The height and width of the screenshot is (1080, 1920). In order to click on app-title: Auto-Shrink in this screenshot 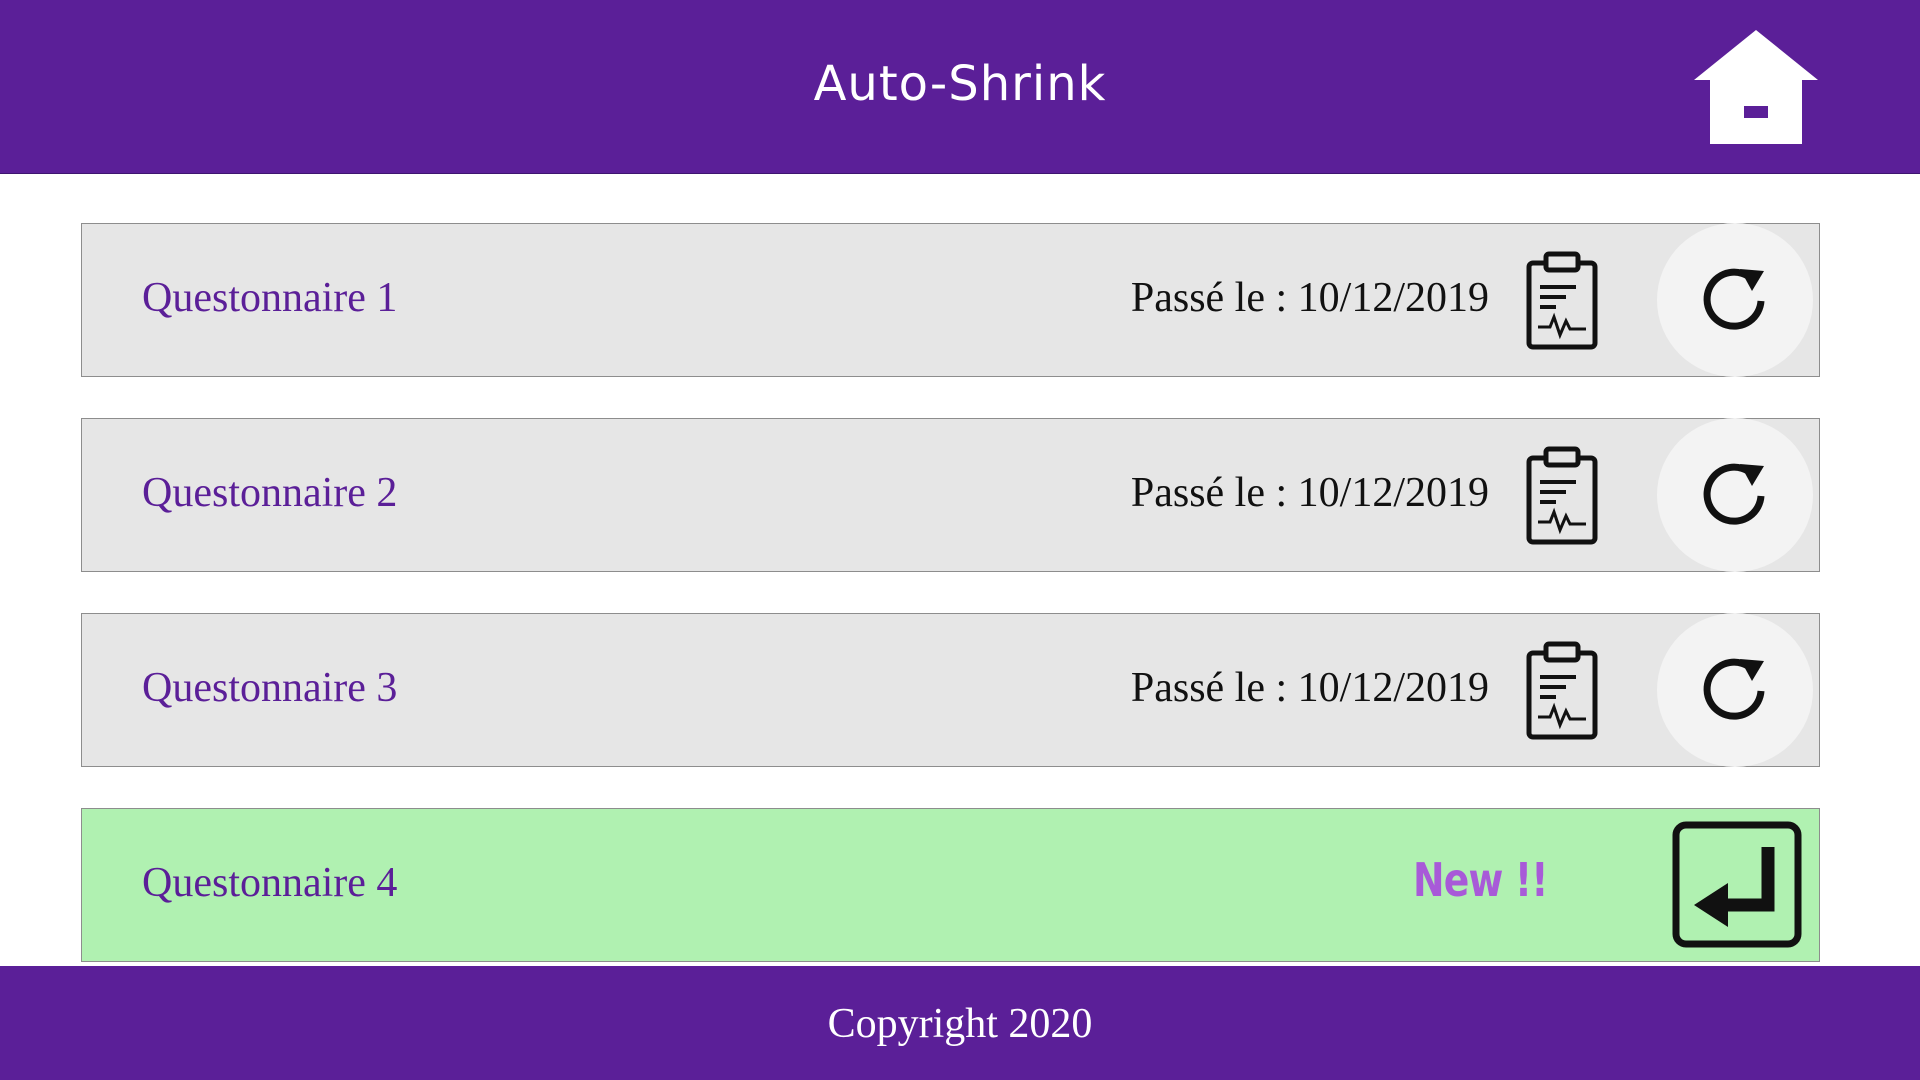, I will do `click(960, 84)`.